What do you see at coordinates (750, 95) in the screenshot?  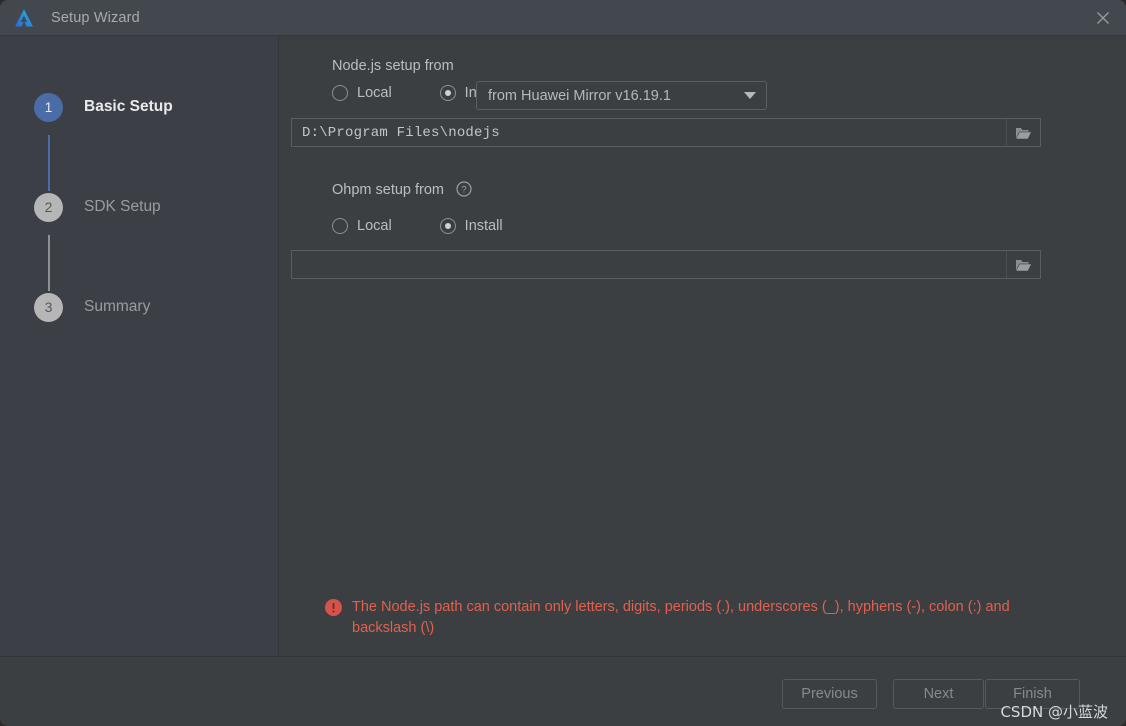 I see `chevron-down-icon` at bounding box center [750, 95].